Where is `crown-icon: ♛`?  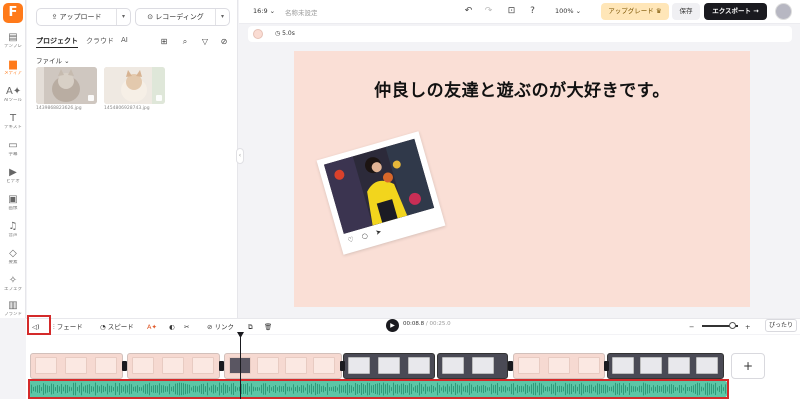 crown-icon: ♛ is located at coordinates (658, 11).